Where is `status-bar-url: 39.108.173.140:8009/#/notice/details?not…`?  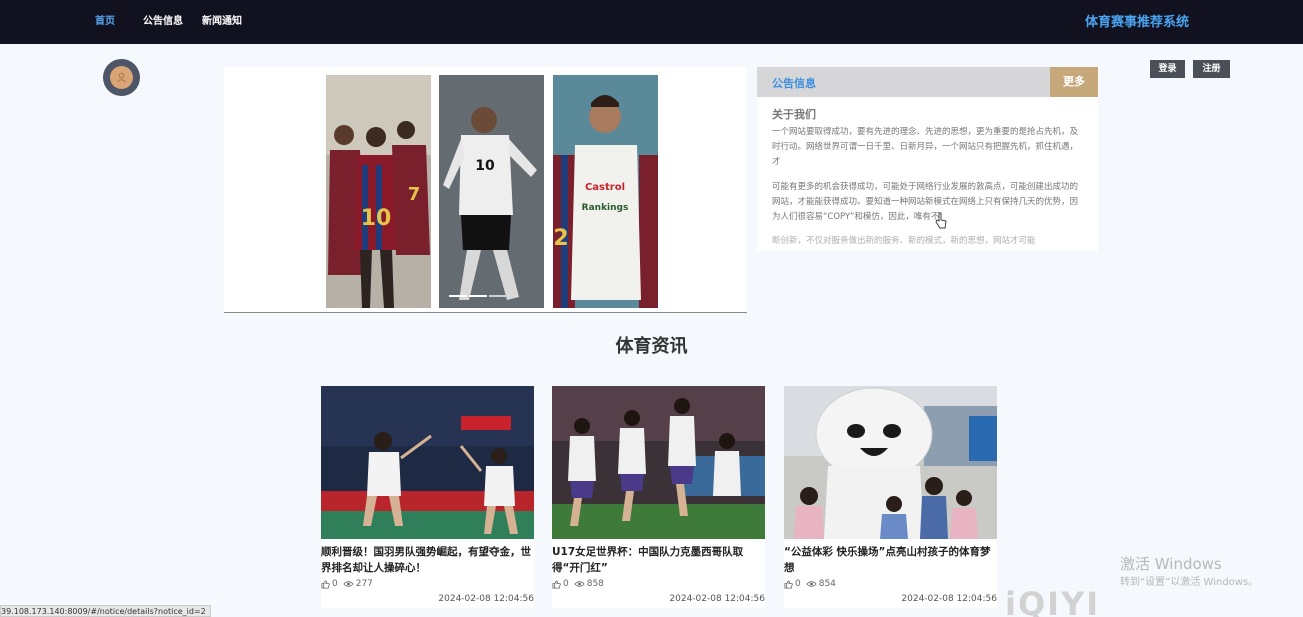
status-bar-url: 39.108.173.140:8009/#/notice/details?not… is located at coordinates (105, 611).